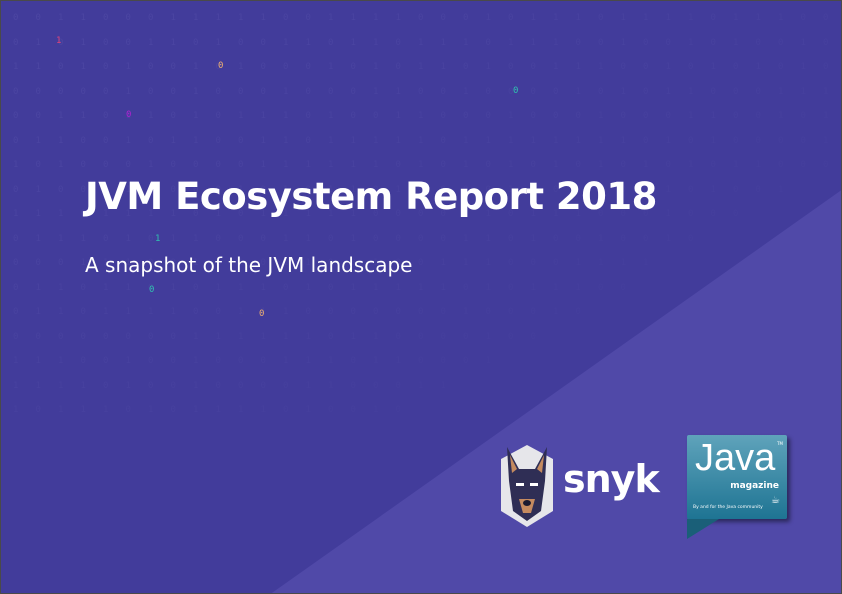 The width and height of the screenshot is (842, 594). I want to click on snyk-dog-icon, so click(527, 486).